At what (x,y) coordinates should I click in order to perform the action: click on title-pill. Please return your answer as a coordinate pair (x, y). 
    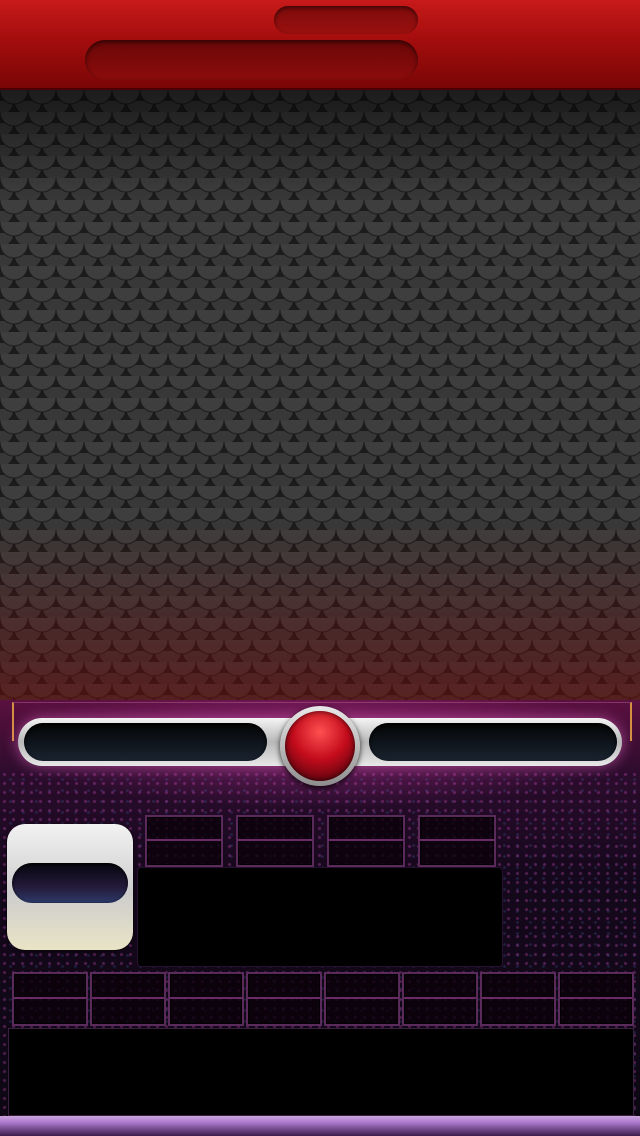
    Looking at the image, I should click on (251, 60).